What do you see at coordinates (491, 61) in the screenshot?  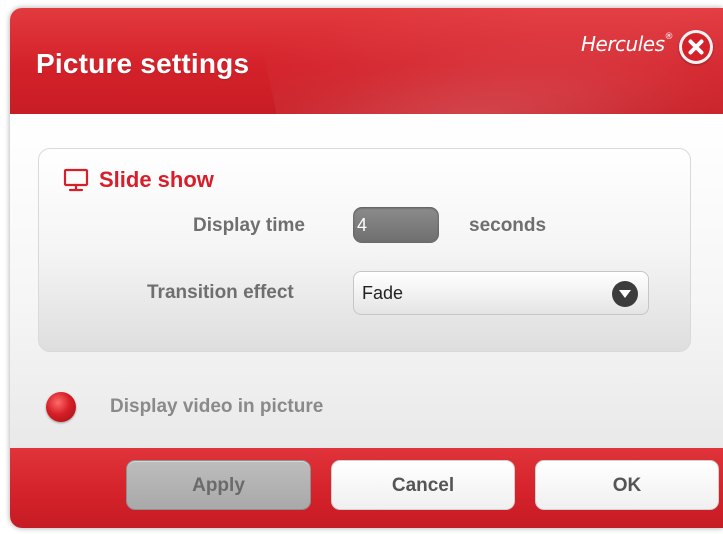 I see `header-sheen` at bounding box center [491, 61].